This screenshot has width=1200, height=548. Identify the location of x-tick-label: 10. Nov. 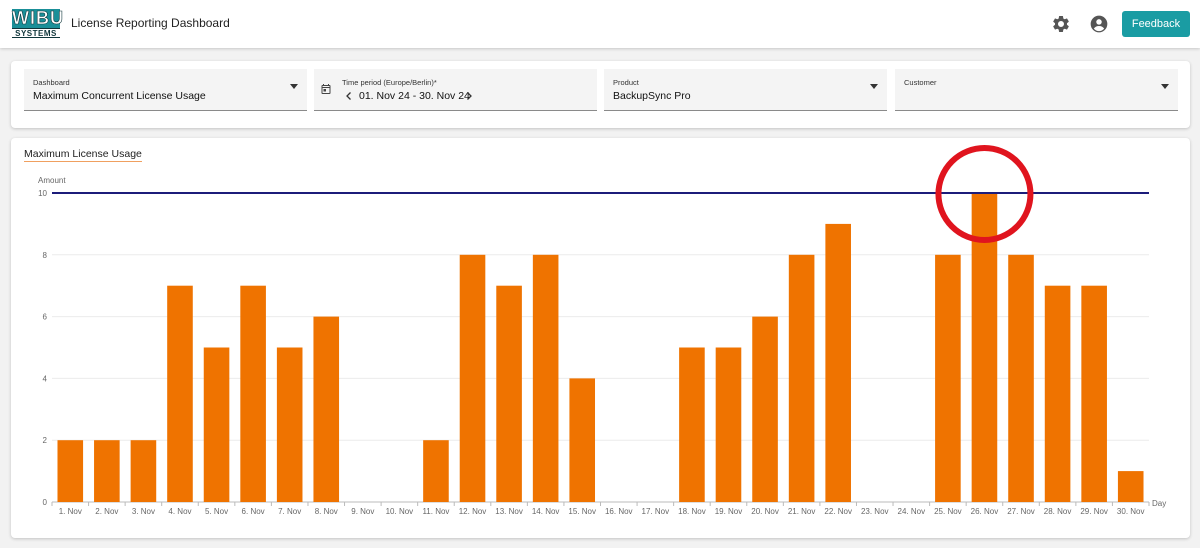
(400, 511).